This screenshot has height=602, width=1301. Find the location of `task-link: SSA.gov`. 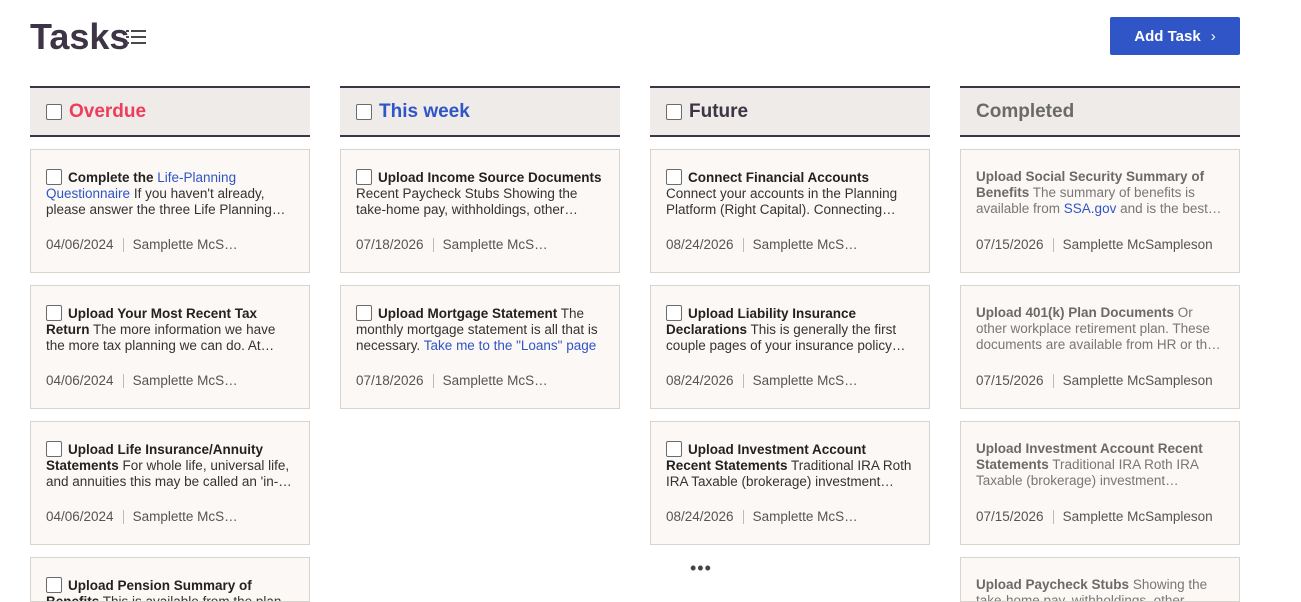

task-link: SSA.gov is located at coordinates (1090, 208).